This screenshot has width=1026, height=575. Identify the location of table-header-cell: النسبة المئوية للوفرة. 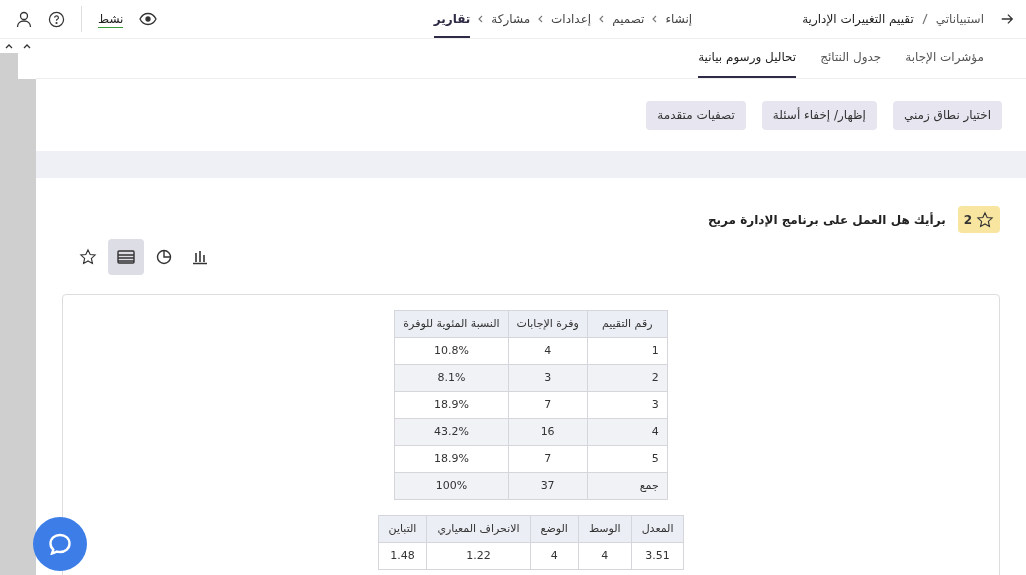
(451, 324).